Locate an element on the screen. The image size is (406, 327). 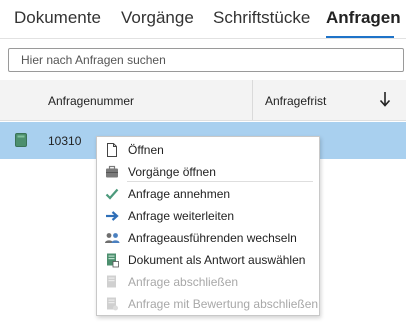
sort-descending-icon is located at coordinates (385, 99).